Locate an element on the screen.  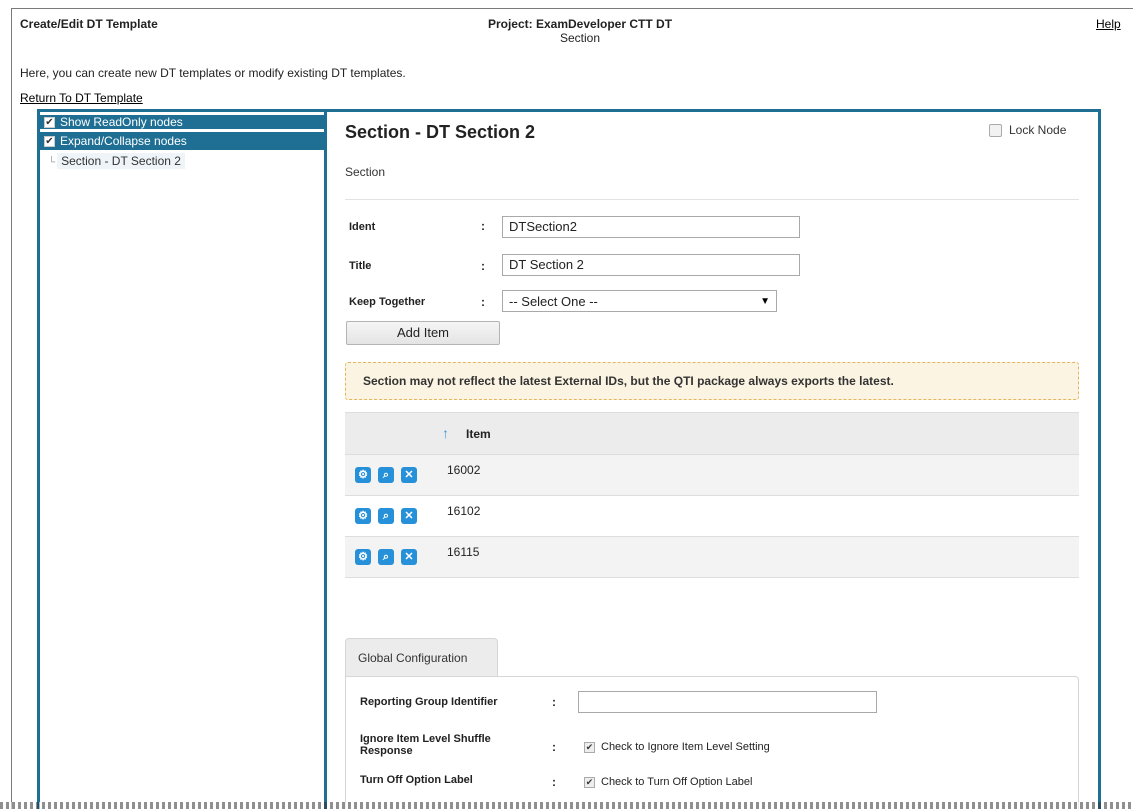
ignore-shuffle-checkbox: ✔ Check to Ignore Item Level Setting is located at coordinates (677, 747).